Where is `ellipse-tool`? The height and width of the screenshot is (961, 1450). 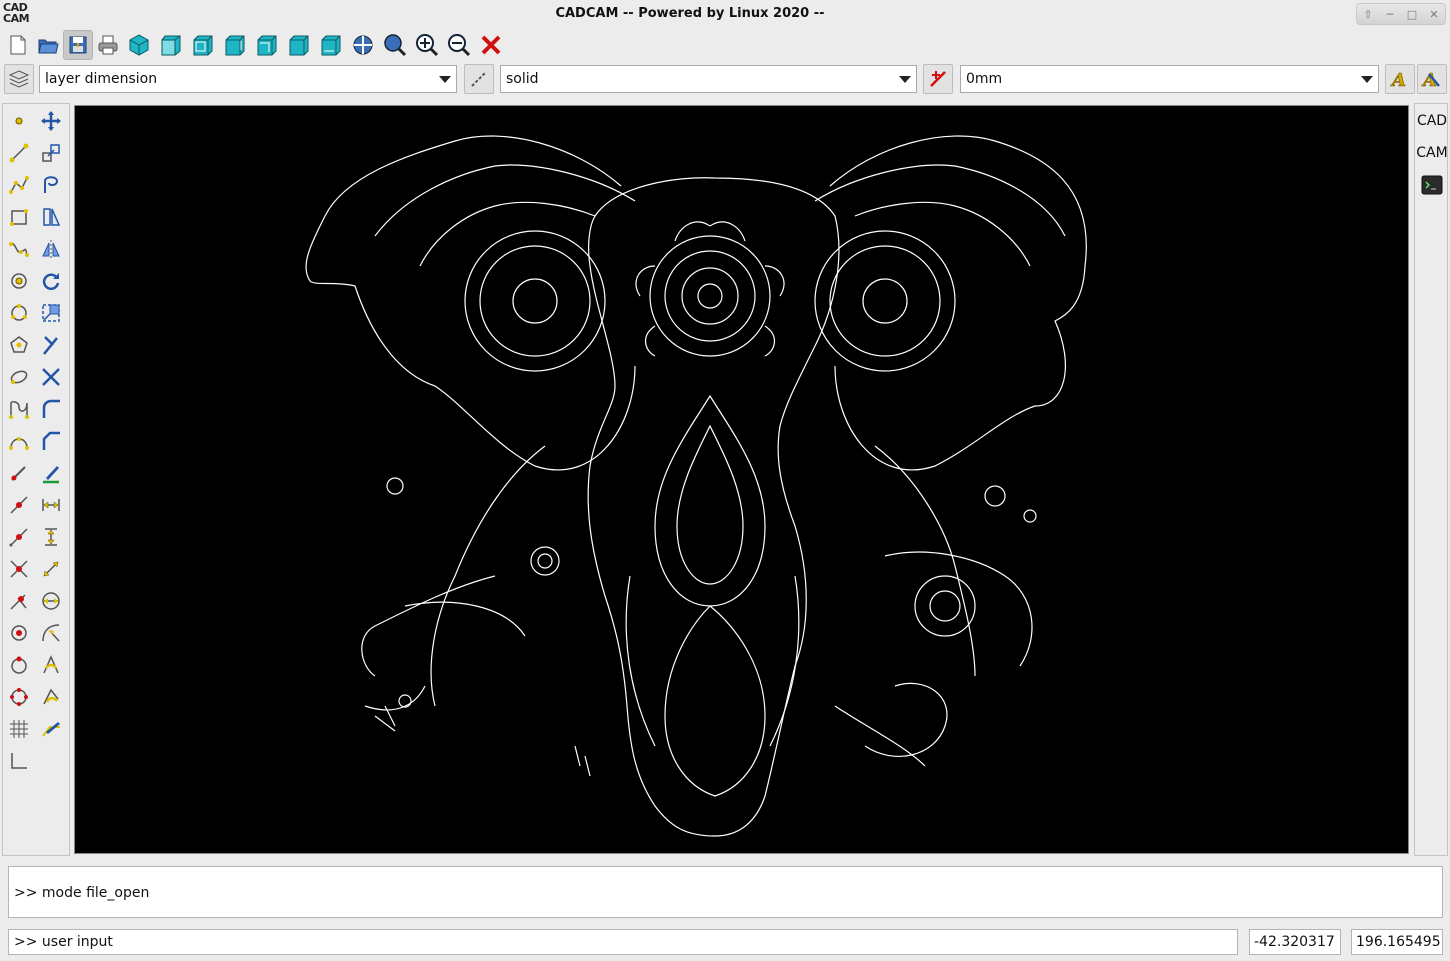
ellipse-tool is located at coordinates (19, 377).